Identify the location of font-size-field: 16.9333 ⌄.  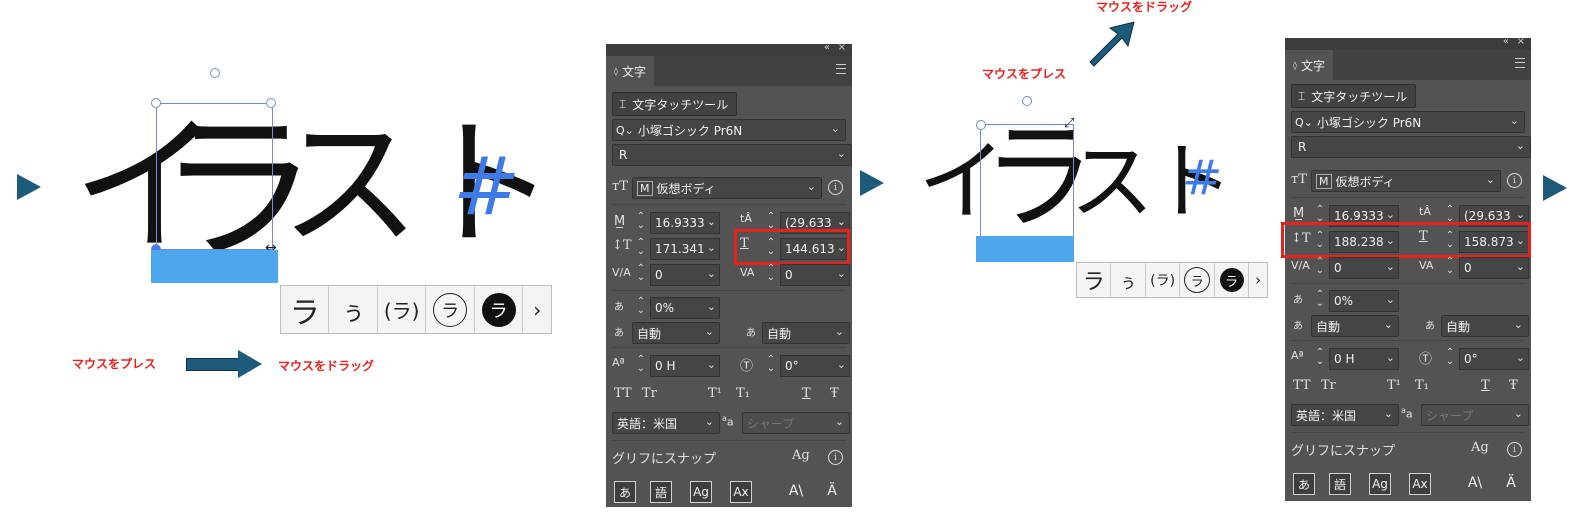
(685, 223).